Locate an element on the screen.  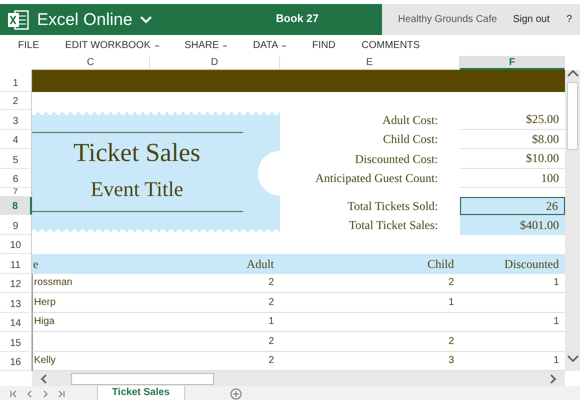
summary-label: Total Tickets Sold: is located at coordinates (392, 206).